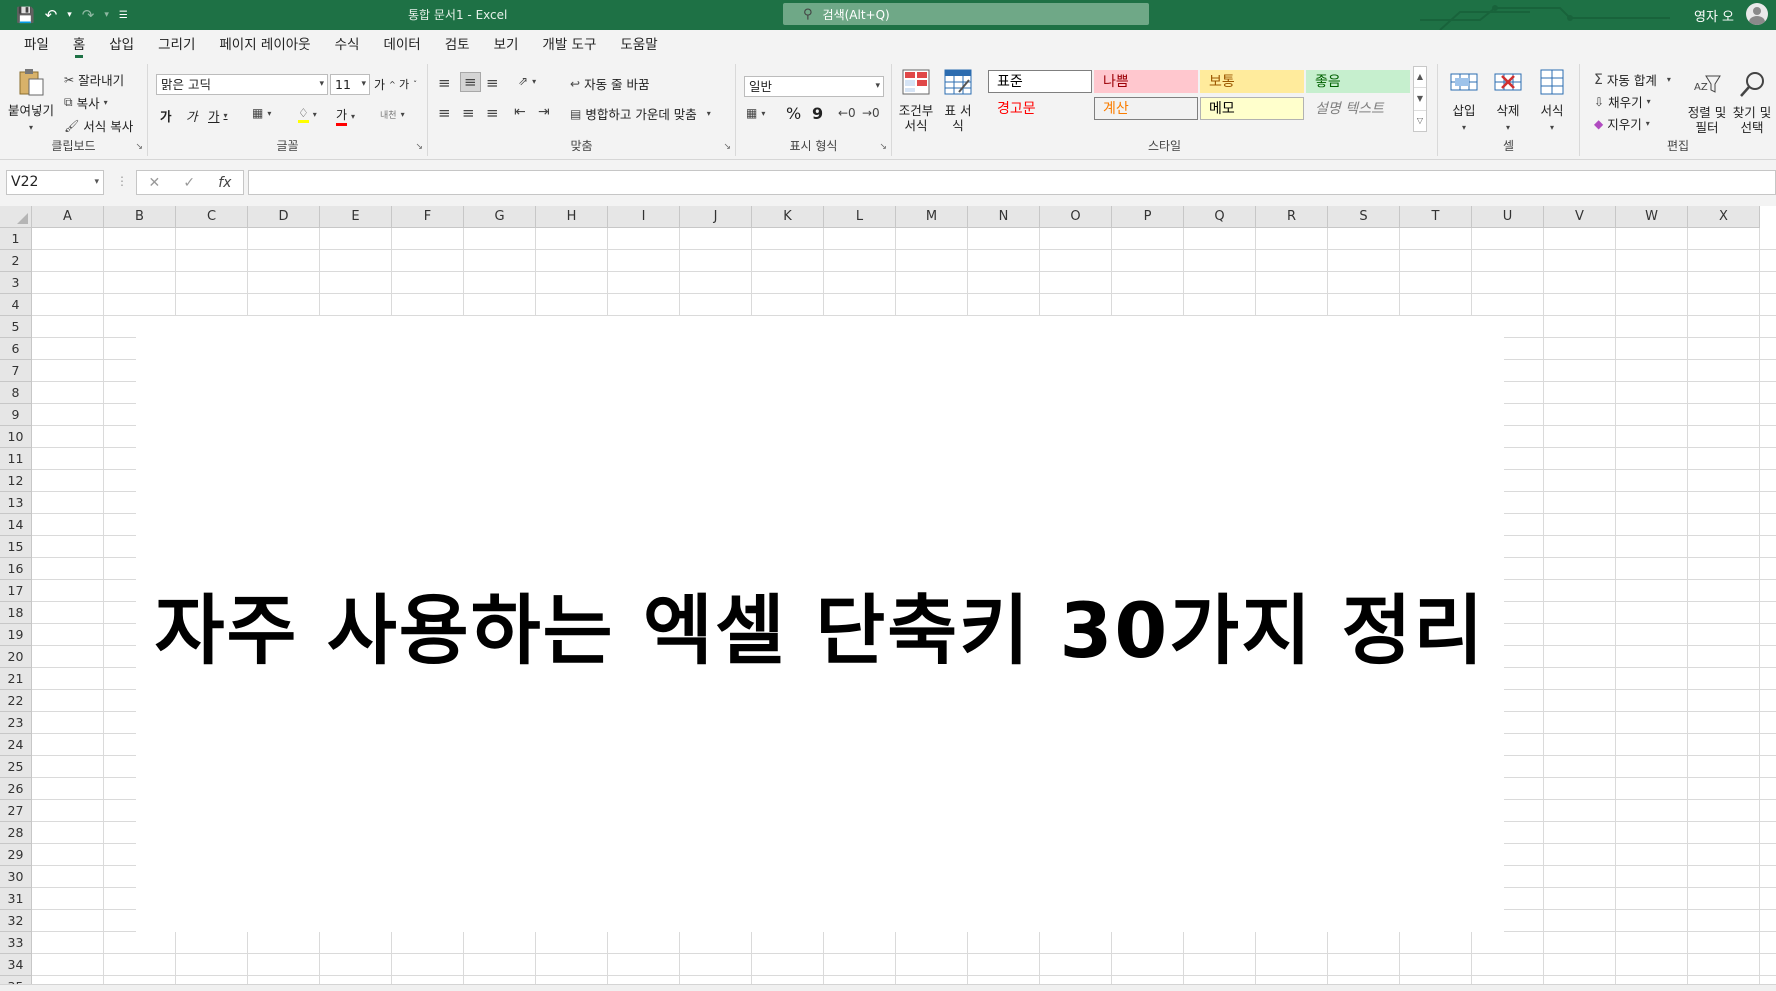 The height and width of the screenshot is (991, 1776). I want to click on row-header: 21, so click(16, 679).